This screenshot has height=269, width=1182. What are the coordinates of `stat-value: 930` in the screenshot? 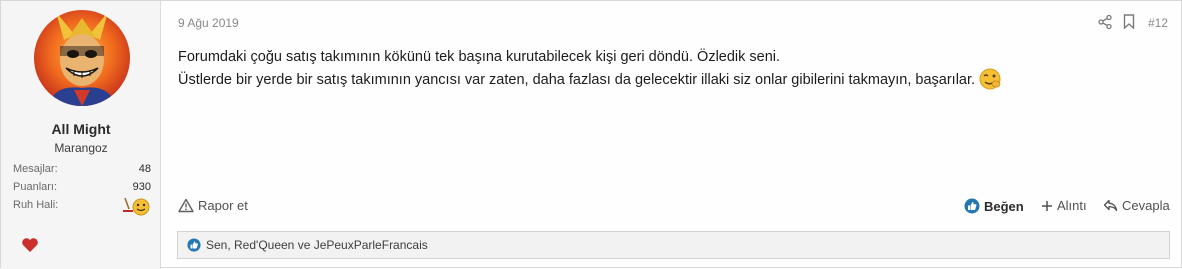 It's located at (141, 187).